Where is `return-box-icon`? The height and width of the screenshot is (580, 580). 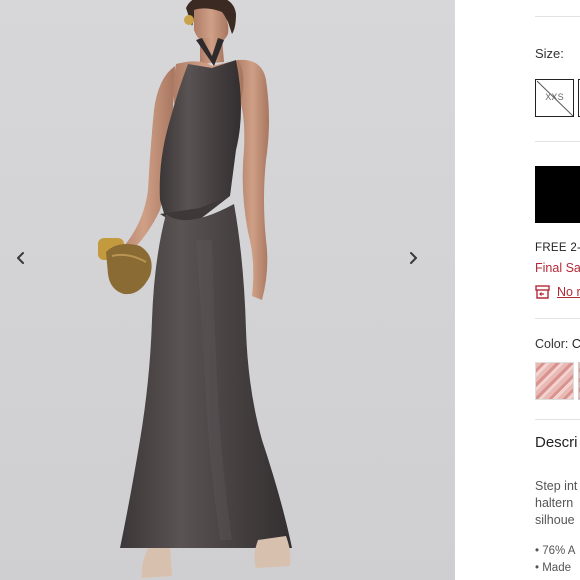
return-box-icon is located at coordinates (542, 292).